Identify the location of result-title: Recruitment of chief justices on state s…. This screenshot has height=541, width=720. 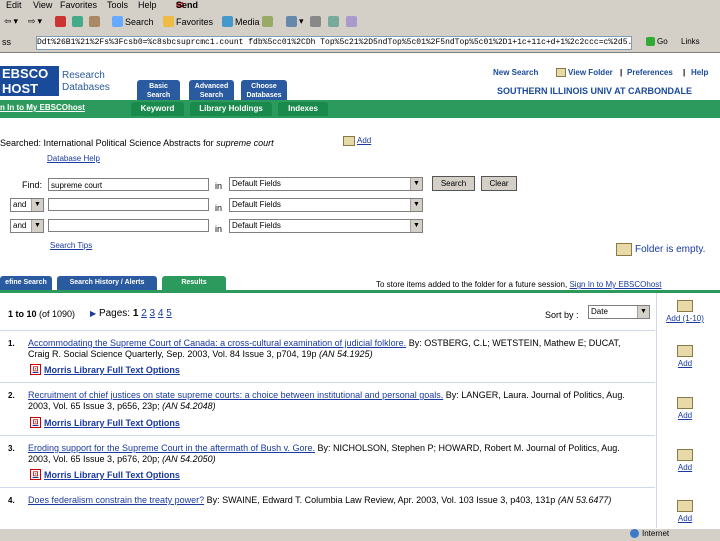
(235, 395).